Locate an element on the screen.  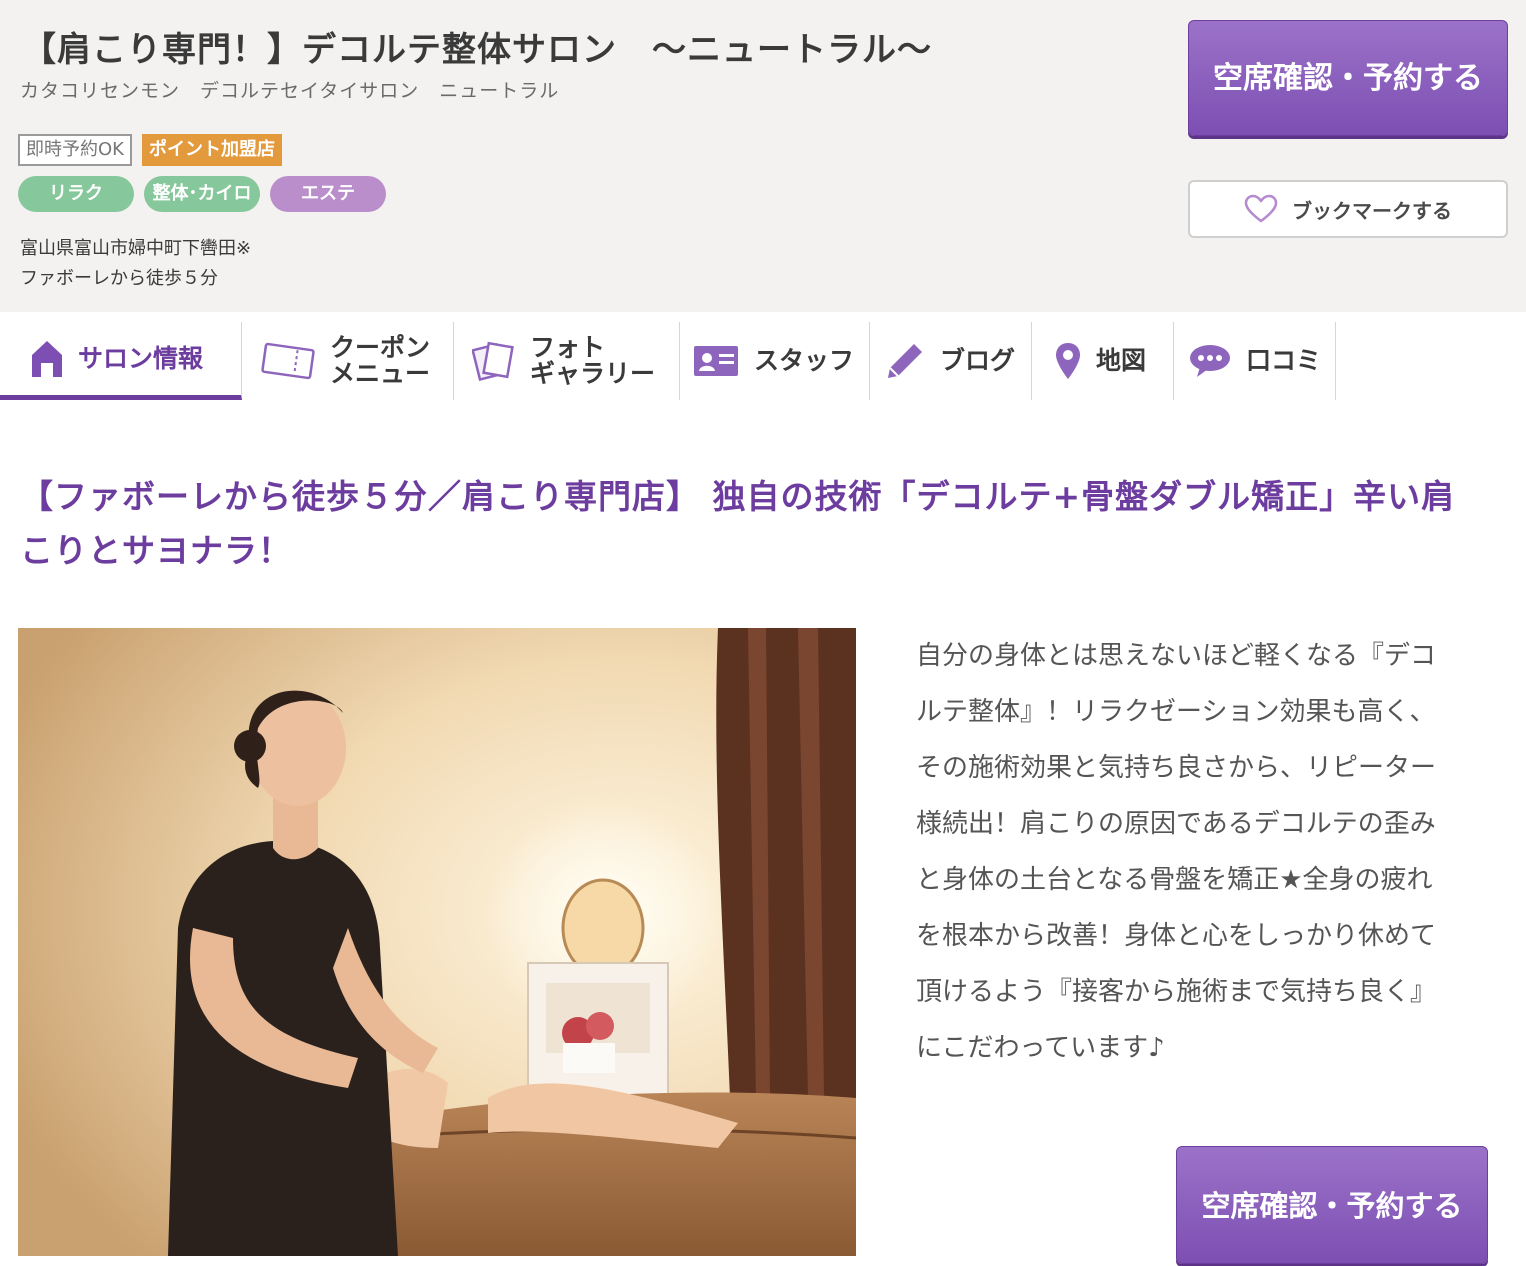
tab-label-line1: フォト is located at coordinates (568, 347).